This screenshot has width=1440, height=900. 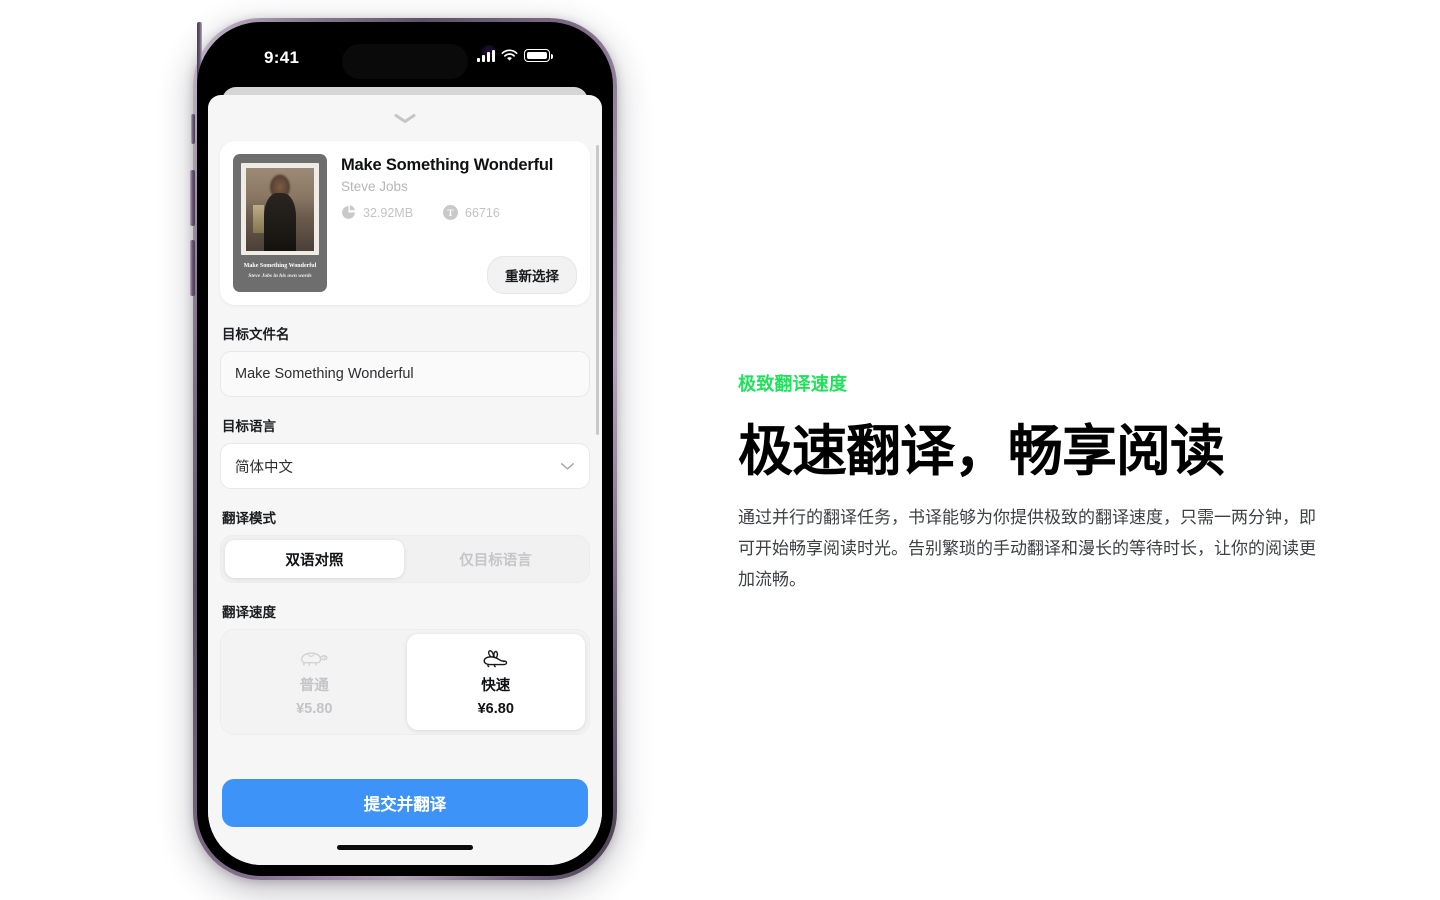 What do you see at coordinates (282, 57) in the screenshot?
I see `status-bar-time: 9:41` at bounding box center [282, 57].